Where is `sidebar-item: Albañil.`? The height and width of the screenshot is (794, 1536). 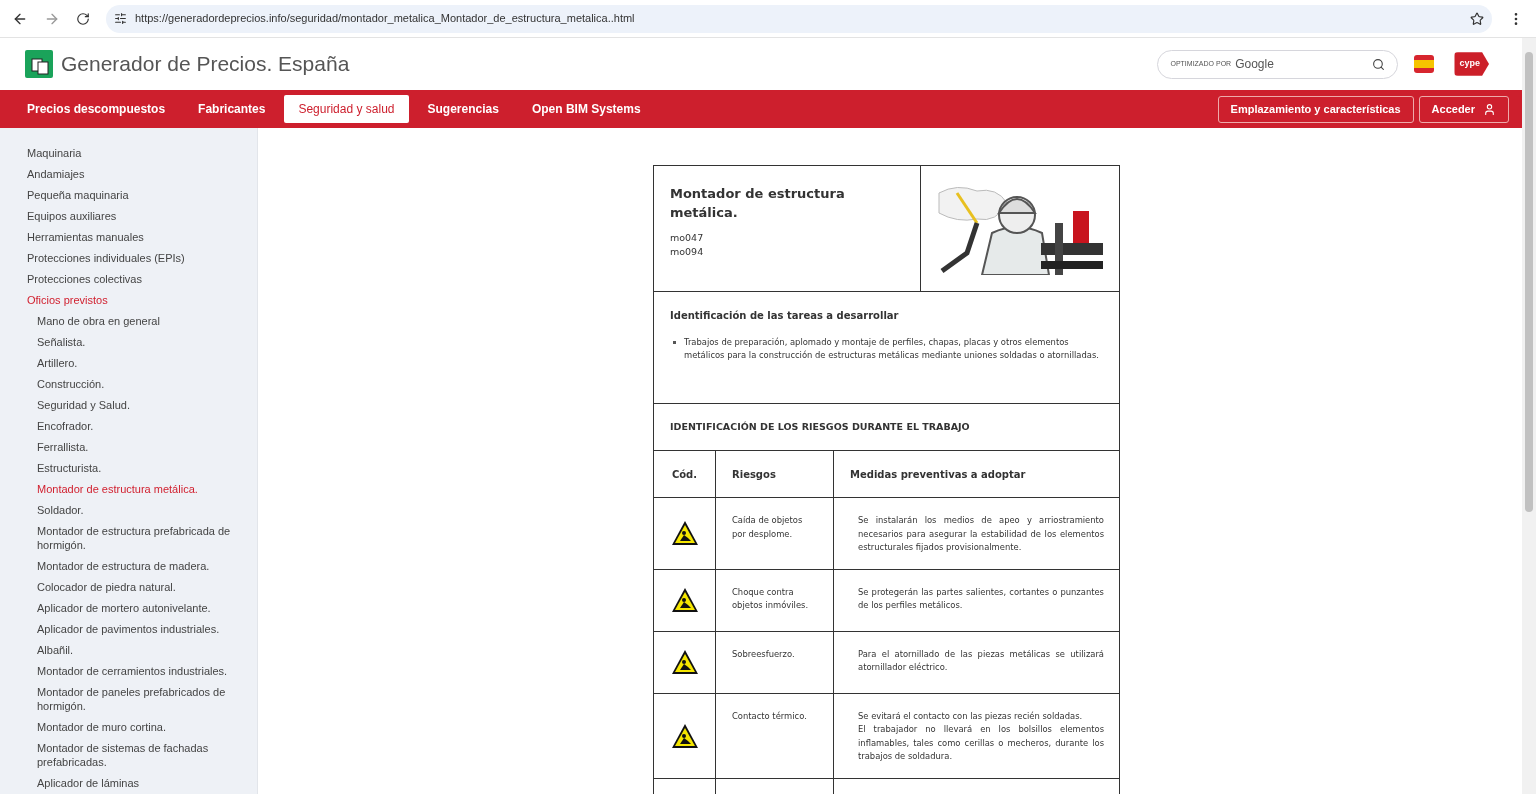
sidebar-item: Albañil. is located at coordinates (128, 649).